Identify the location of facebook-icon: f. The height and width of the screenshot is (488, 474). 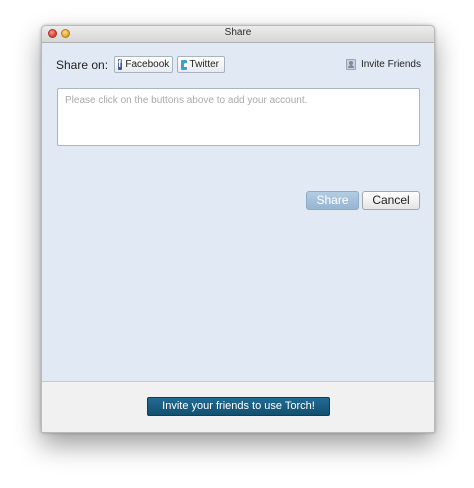
(120, 64).